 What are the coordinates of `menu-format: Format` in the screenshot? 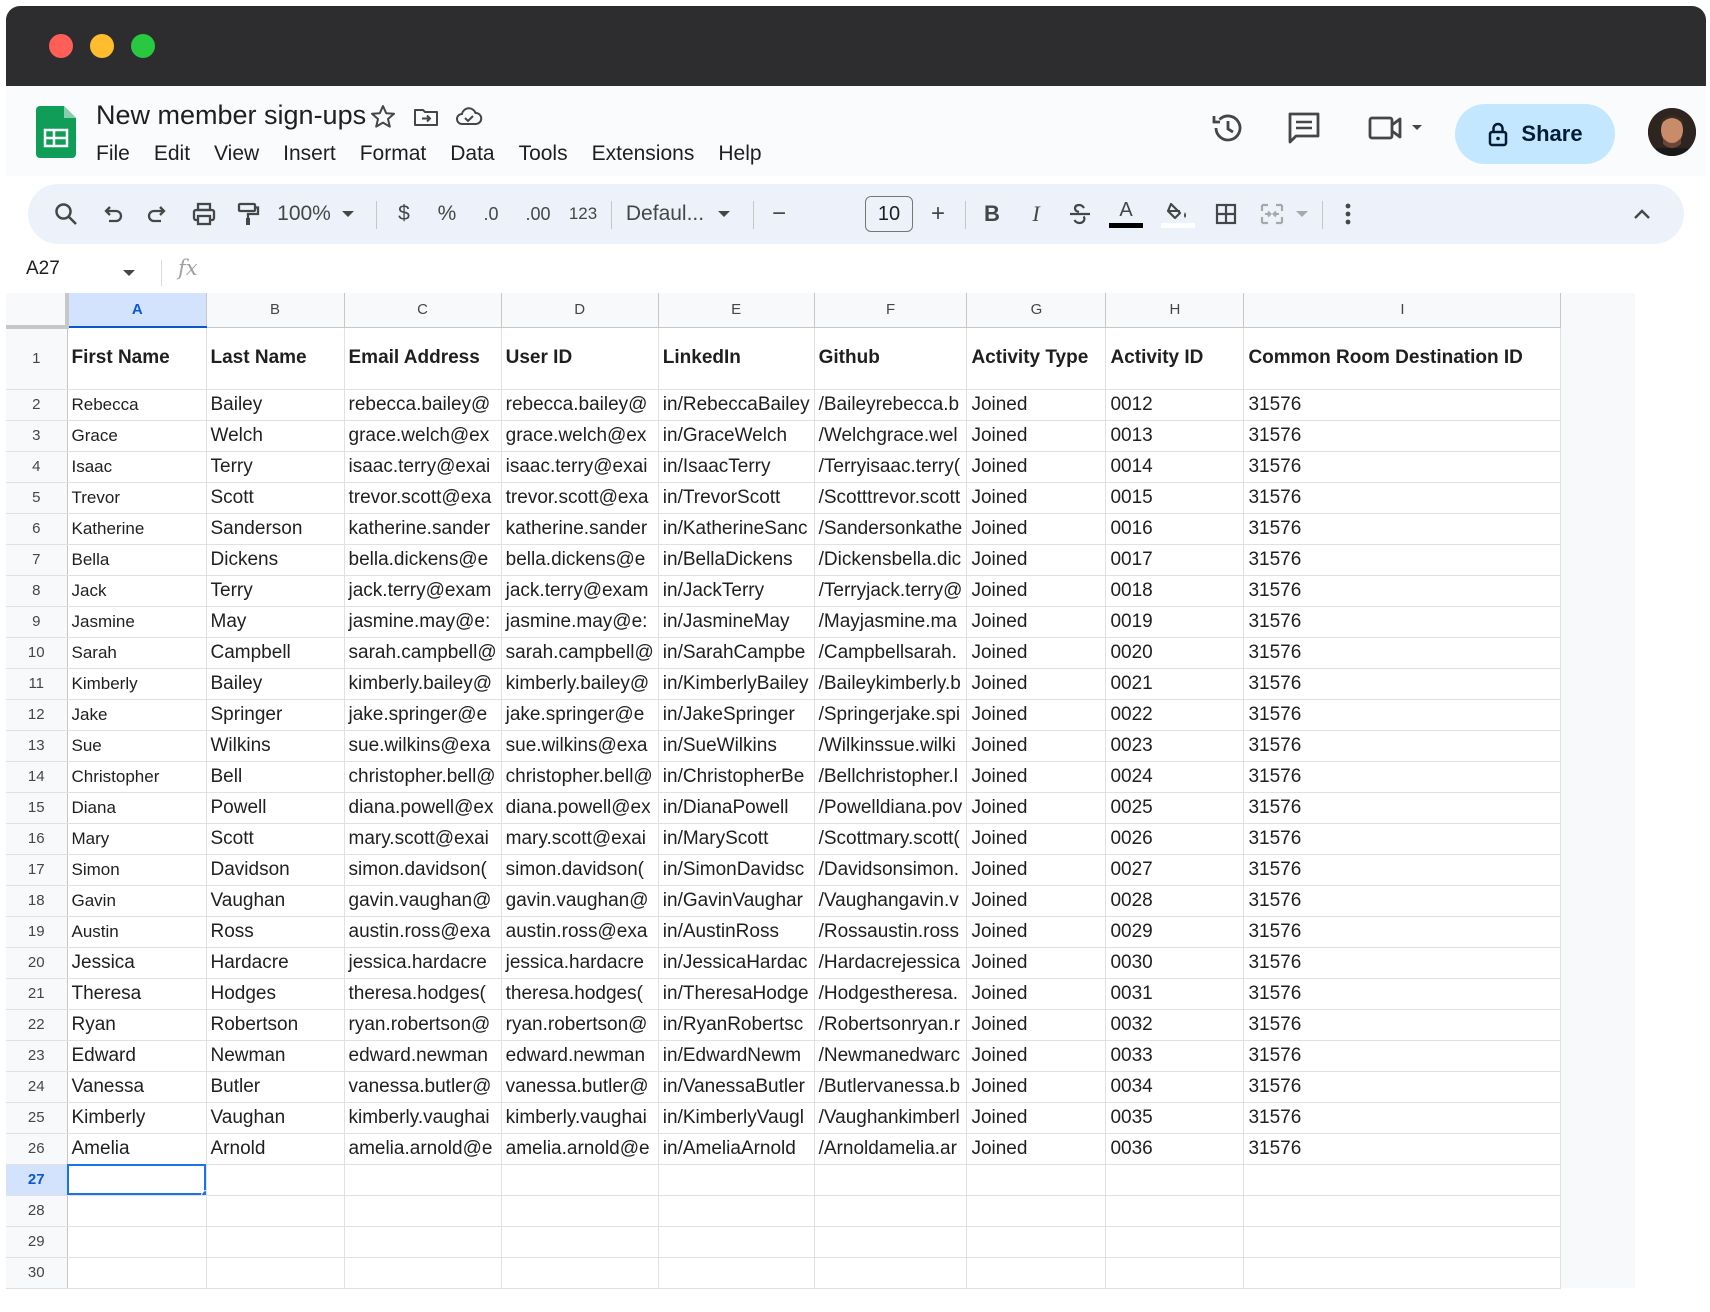 It's located at (399, 157).